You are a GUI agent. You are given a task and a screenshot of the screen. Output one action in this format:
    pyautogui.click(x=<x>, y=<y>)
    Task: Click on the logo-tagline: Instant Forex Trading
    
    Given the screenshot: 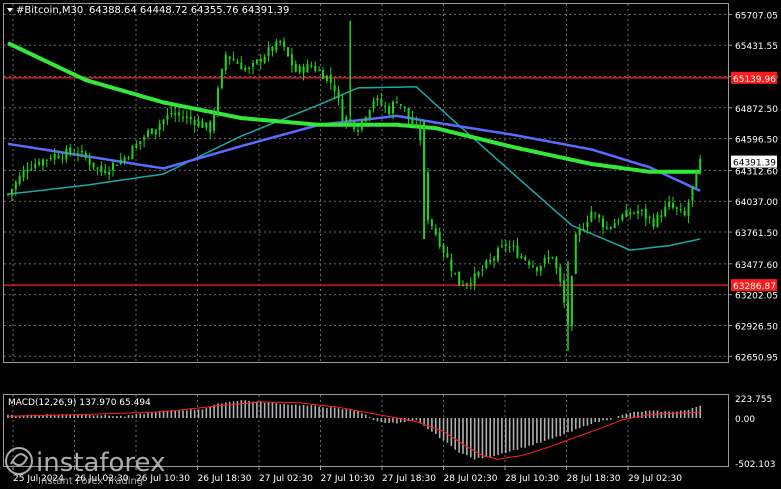 What is the action you would take?
    pyautogui.click(x=90, y=481)
    